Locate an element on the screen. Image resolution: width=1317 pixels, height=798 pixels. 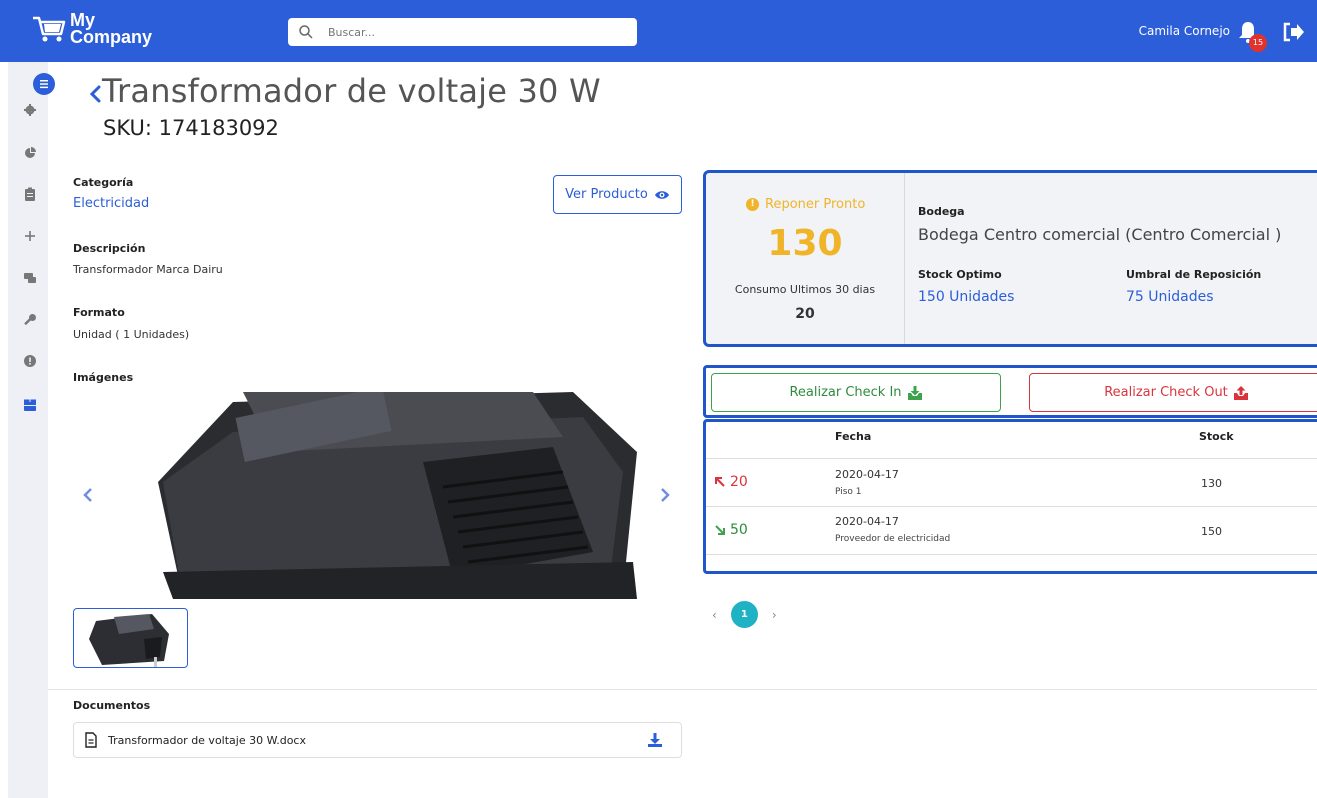
search-box is located at coordinates (462, 32).